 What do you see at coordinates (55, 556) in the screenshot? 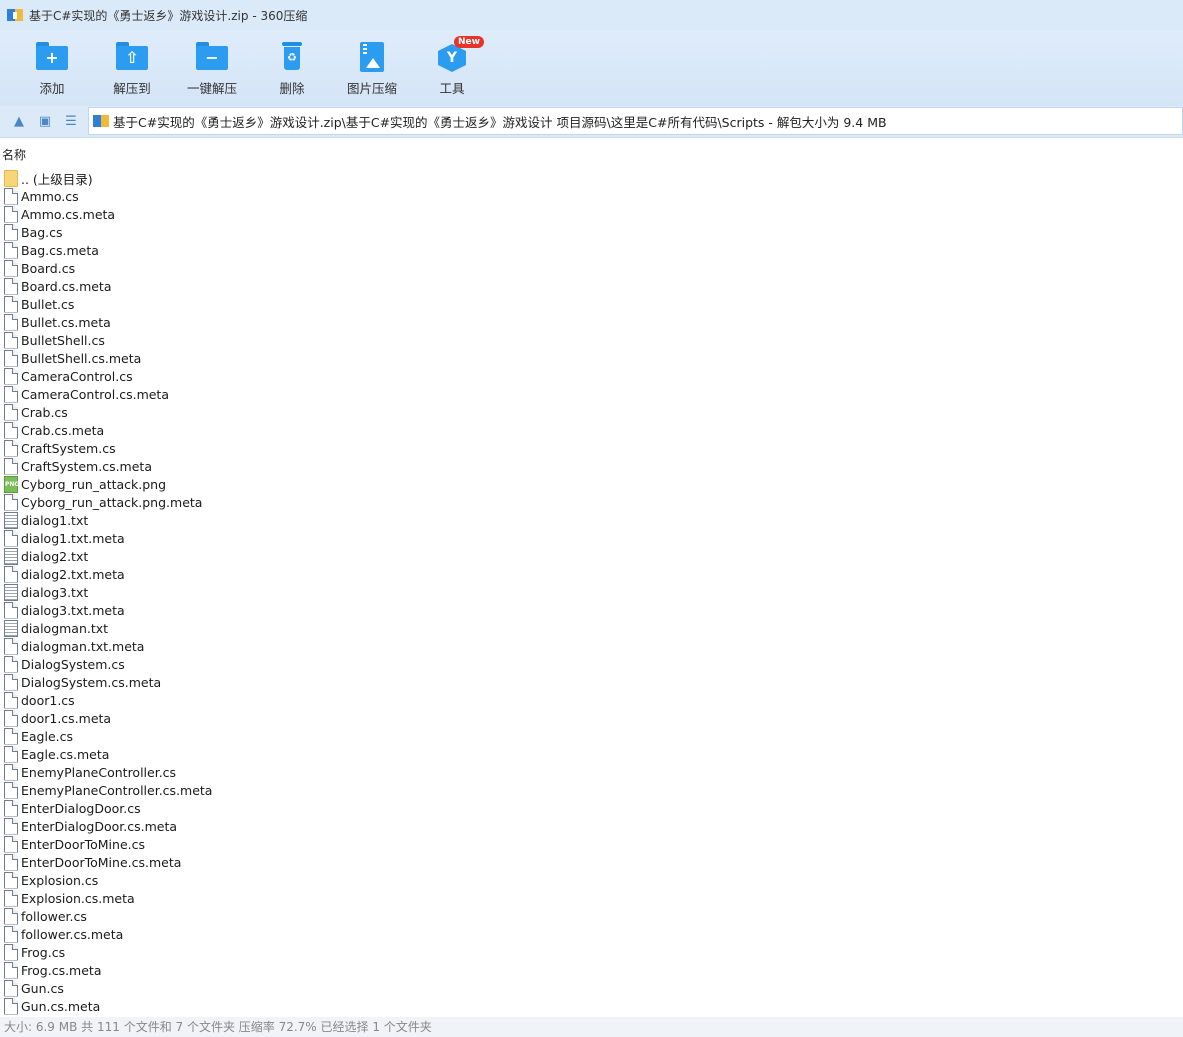
I see `file-name: dialog2.txt` at bounding box center [55, 556].